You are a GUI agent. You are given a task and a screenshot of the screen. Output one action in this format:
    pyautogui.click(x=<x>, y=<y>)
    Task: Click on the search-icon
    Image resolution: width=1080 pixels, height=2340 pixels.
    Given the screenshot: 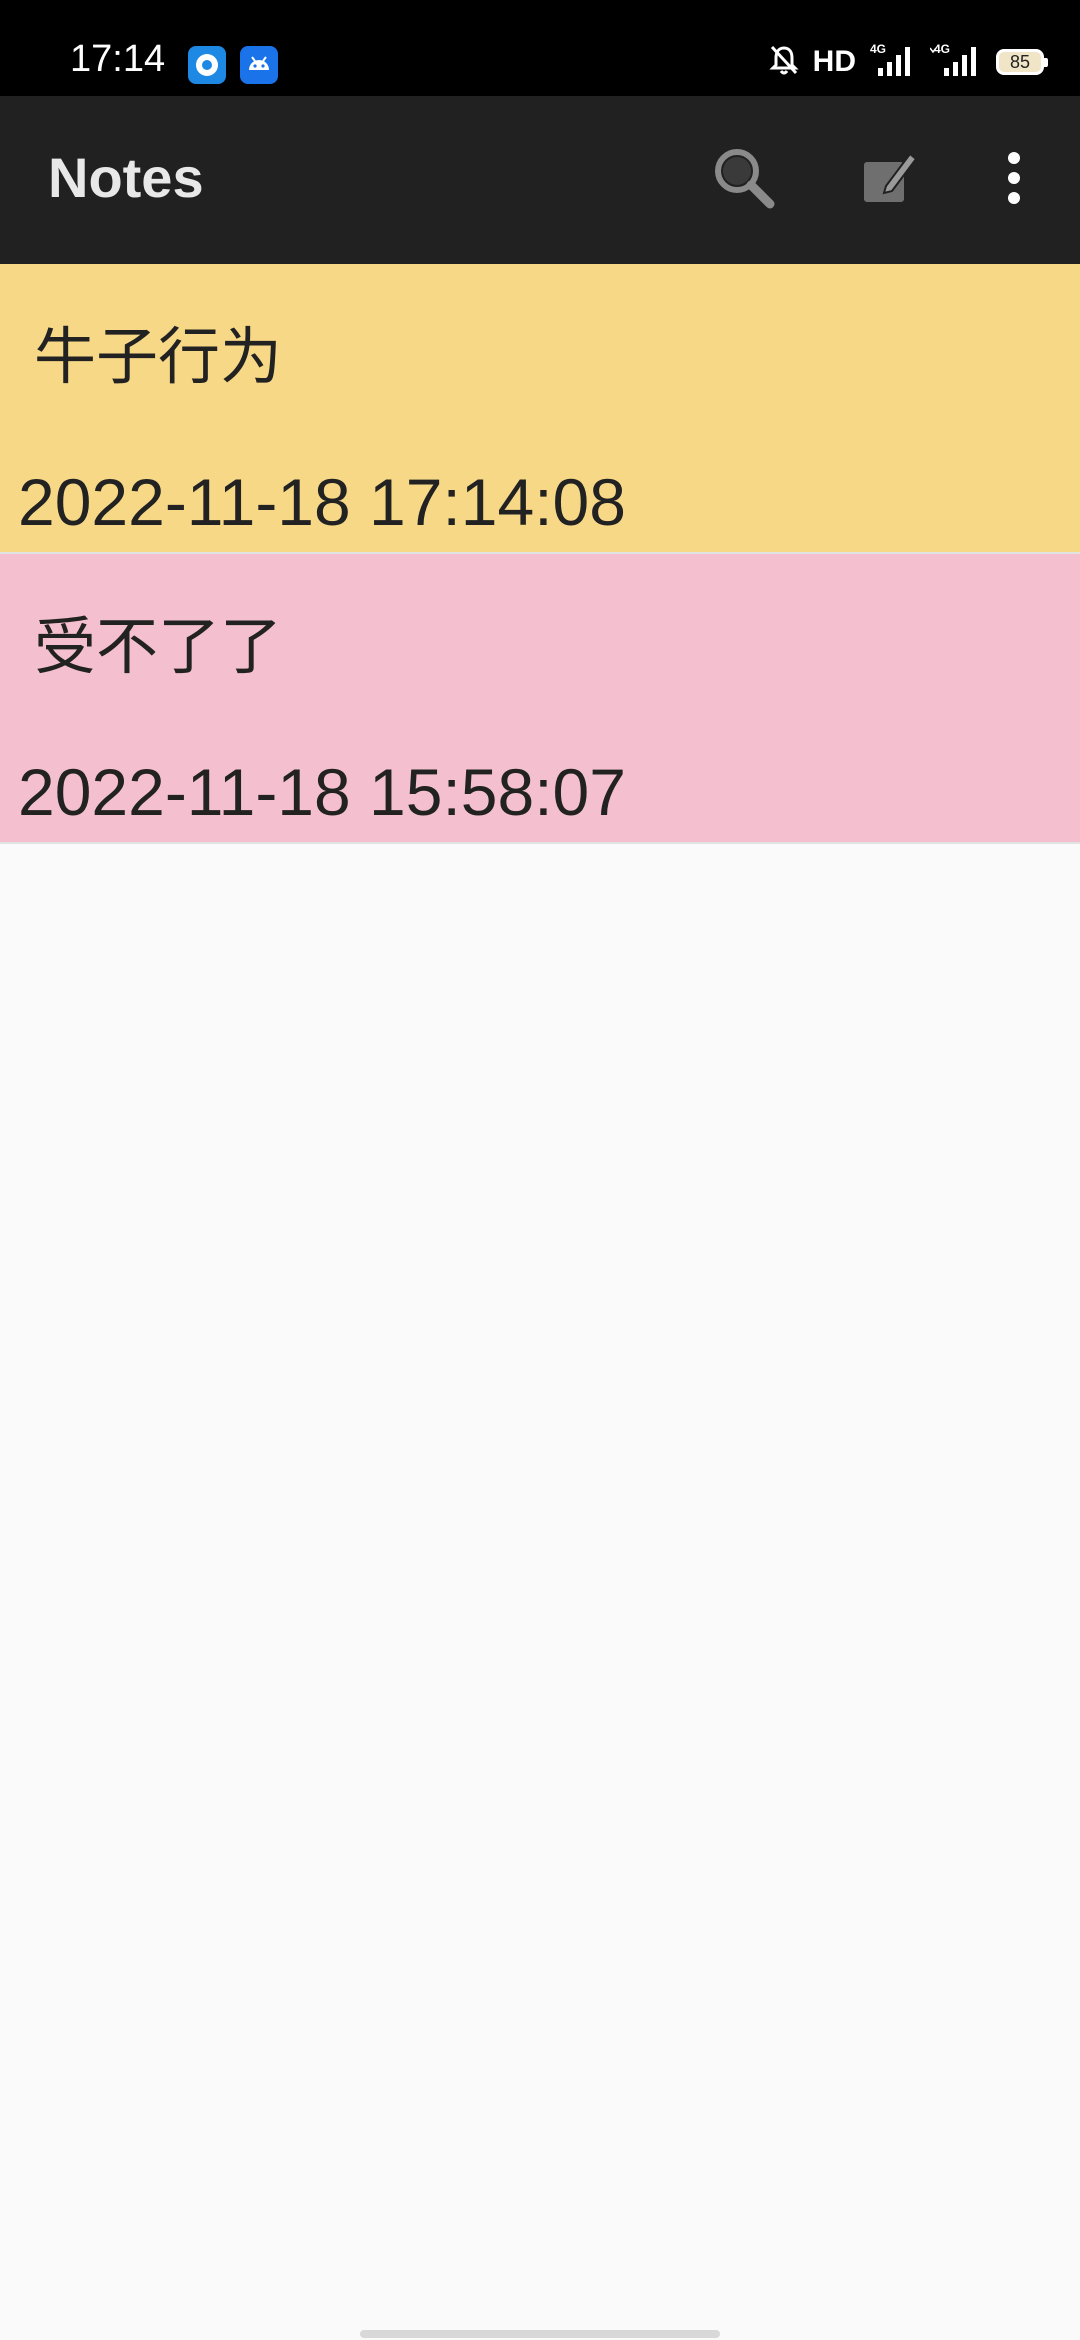 What is the action you would take?
    pyautogui.click(x=744, y=180)
    